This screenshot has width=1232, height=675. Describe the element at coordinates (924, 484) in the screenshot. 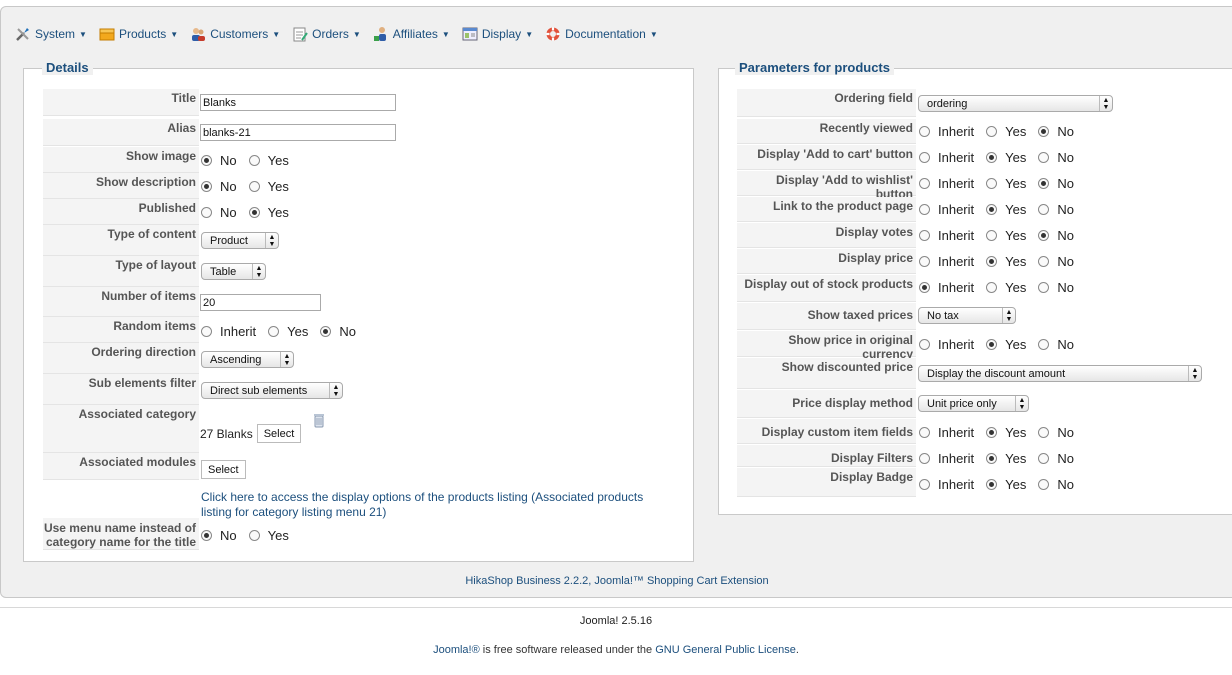

I see `badge-inherit-radio` at that location.